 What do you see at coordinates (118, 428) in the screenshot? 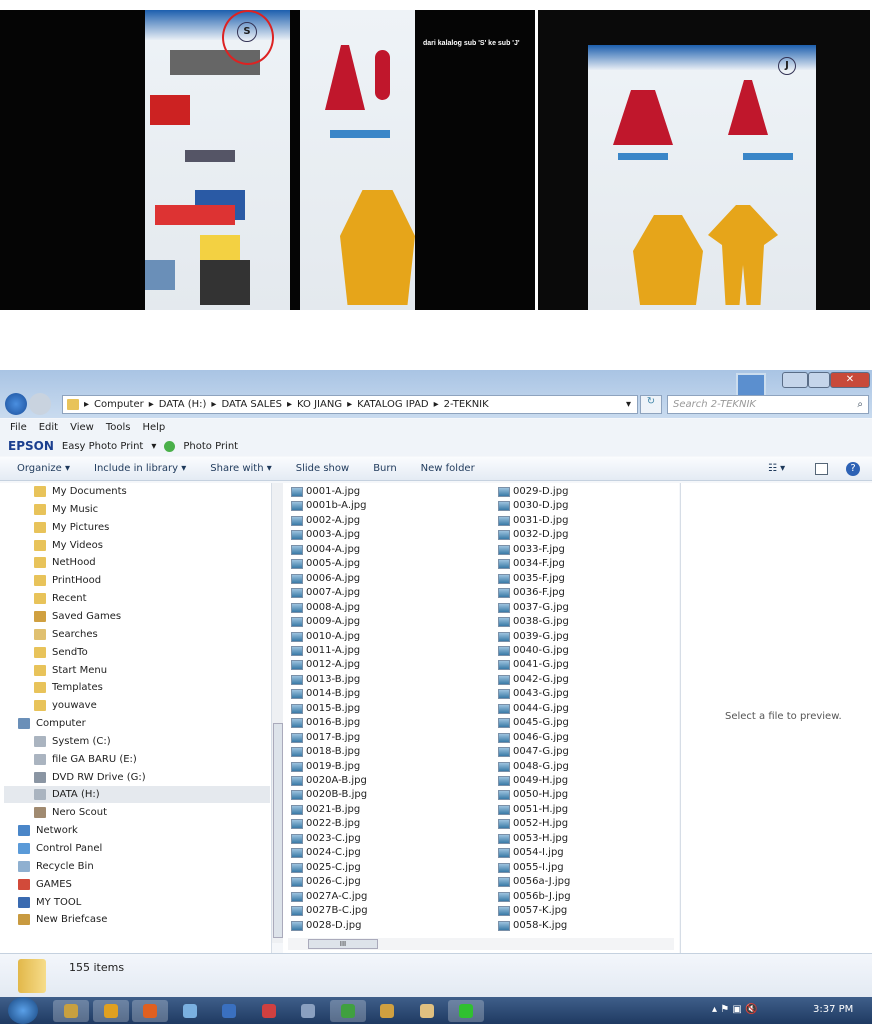
I see `menu-tools: Tools` at bounding box center [118, 428].